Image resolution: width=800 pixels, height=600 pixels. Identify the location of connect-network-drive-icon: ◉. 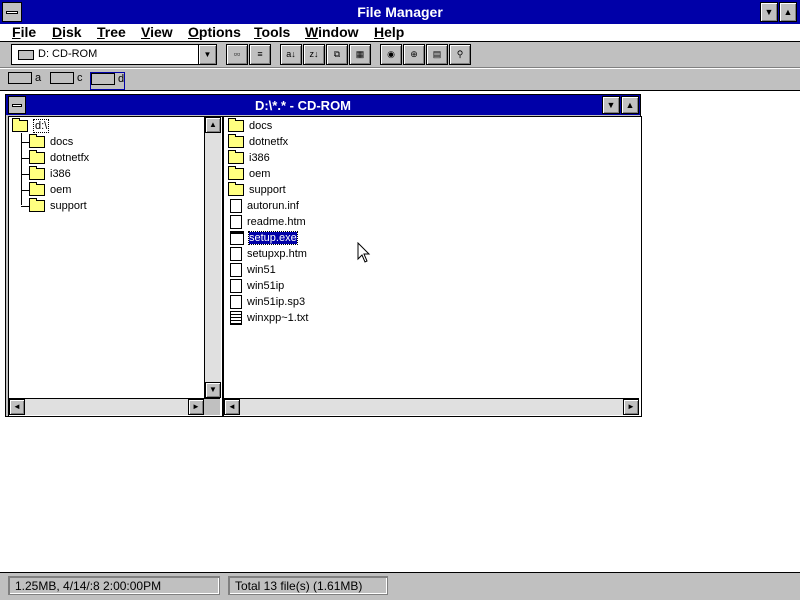
(391, 54).